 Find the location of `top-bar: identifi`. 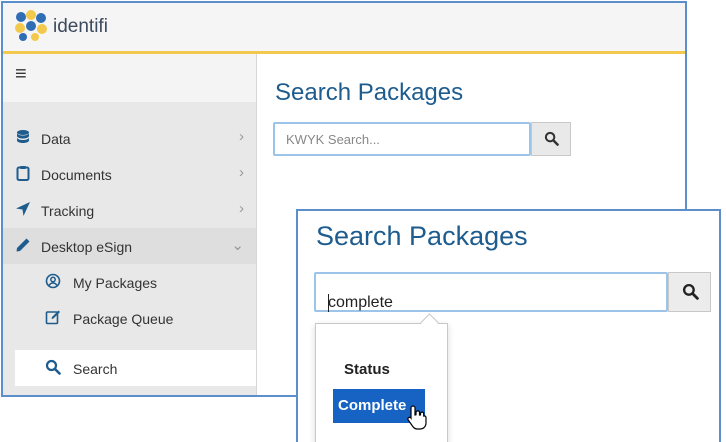

top-bar: identifi is located at coordinates (344, 28).